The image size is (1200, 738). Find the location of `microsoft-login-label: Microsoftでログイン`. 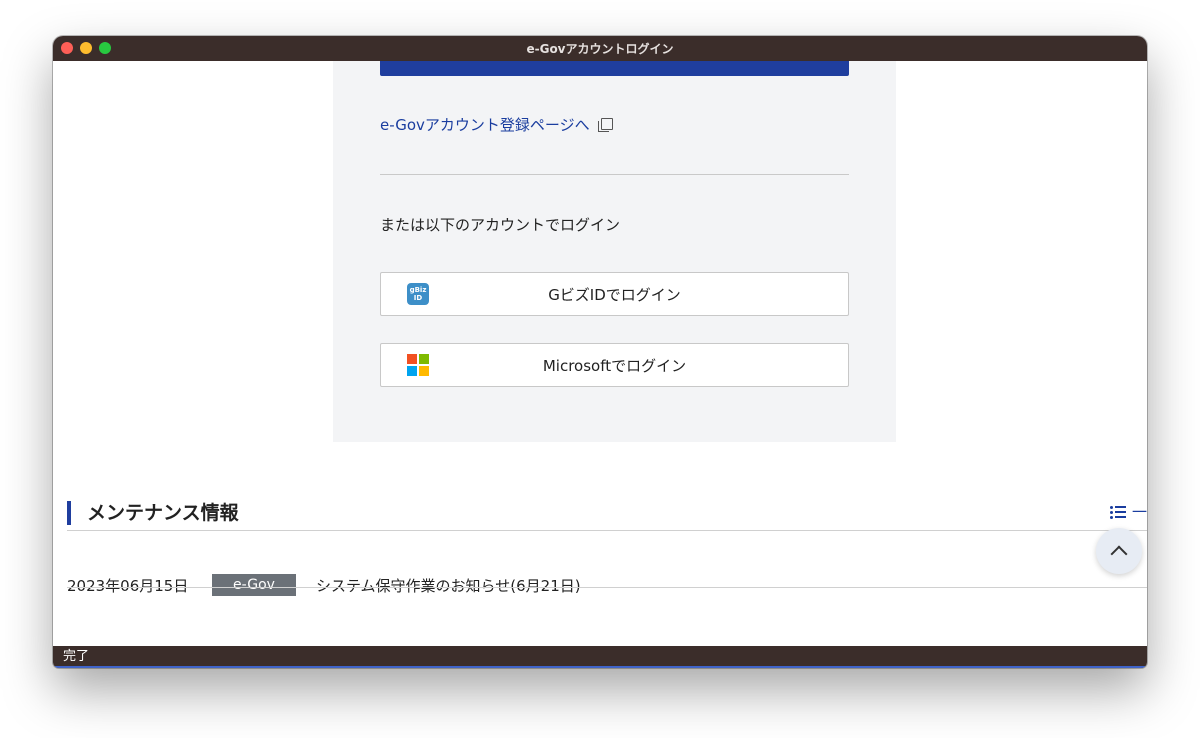

microsoft-login-label: Microsoftでログイン is located at coordinates (614, 365).